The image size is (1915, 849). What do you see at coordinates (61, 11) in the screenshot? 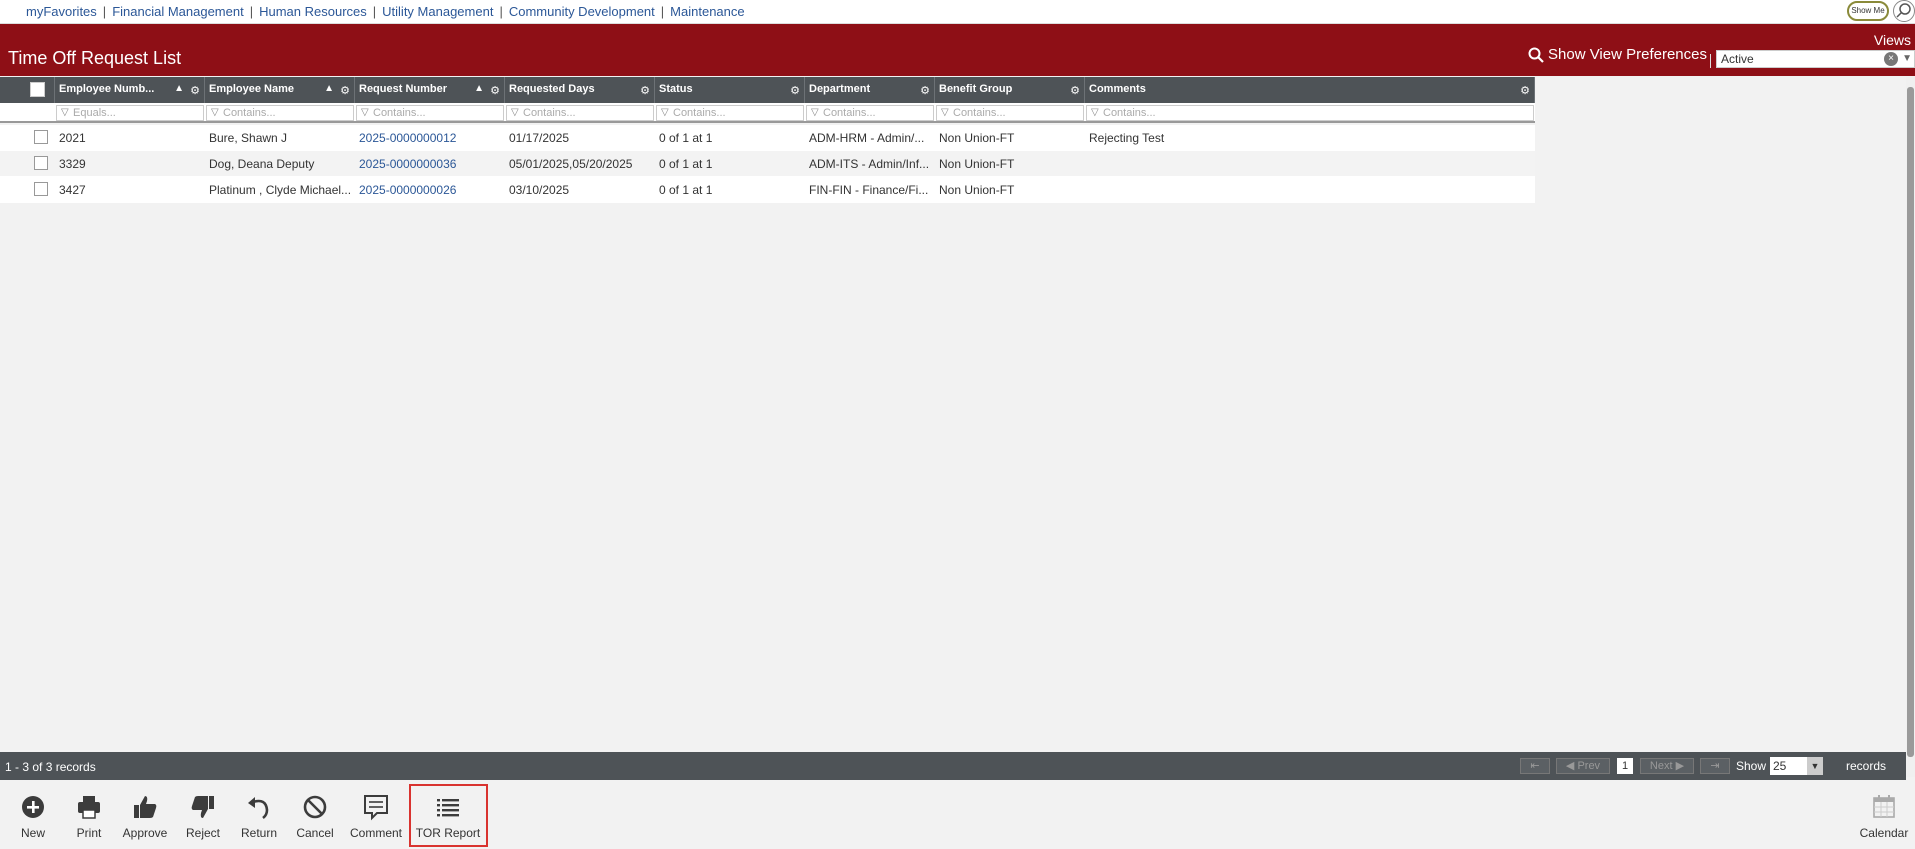
I see `nav-link-myfavorites: myFavorites` at bounding box center [61, 11].